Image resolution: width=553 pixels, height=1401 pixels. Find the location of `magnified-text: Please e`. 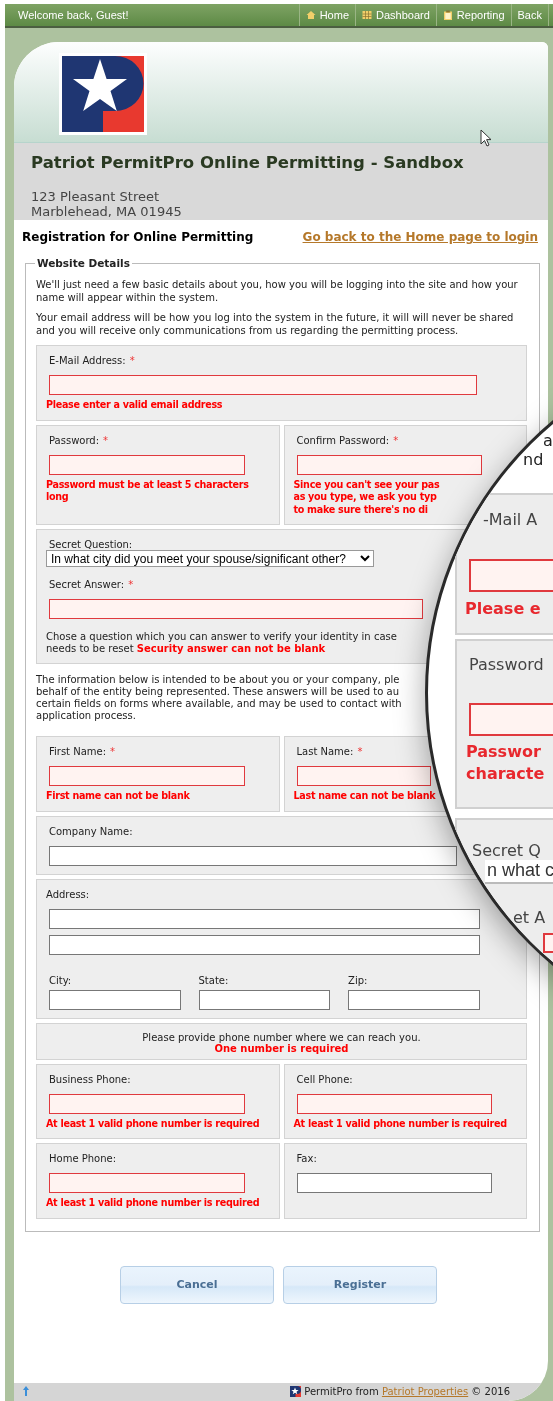

magnified-text: Please e is located at coordinates (503, 609).